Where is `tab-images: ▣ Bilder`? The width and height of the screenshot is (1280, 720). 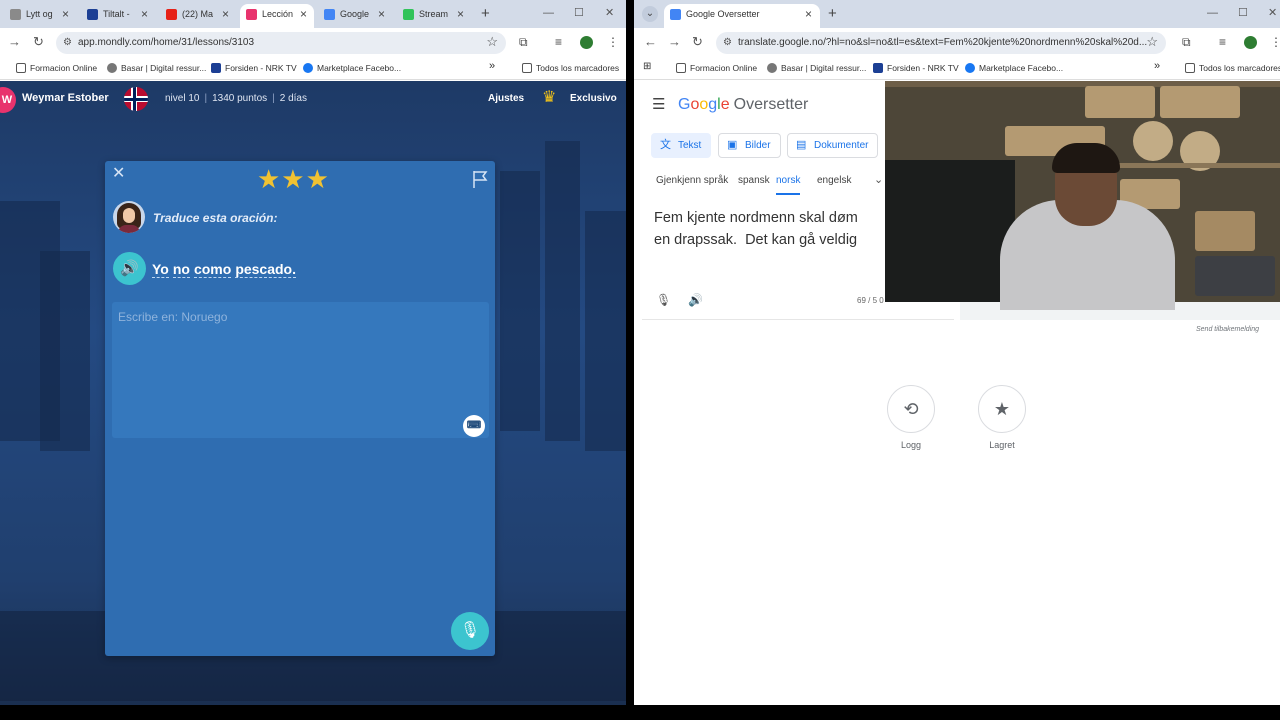 tab-images: ▣ Bilder is located at coordinates (749, 145).